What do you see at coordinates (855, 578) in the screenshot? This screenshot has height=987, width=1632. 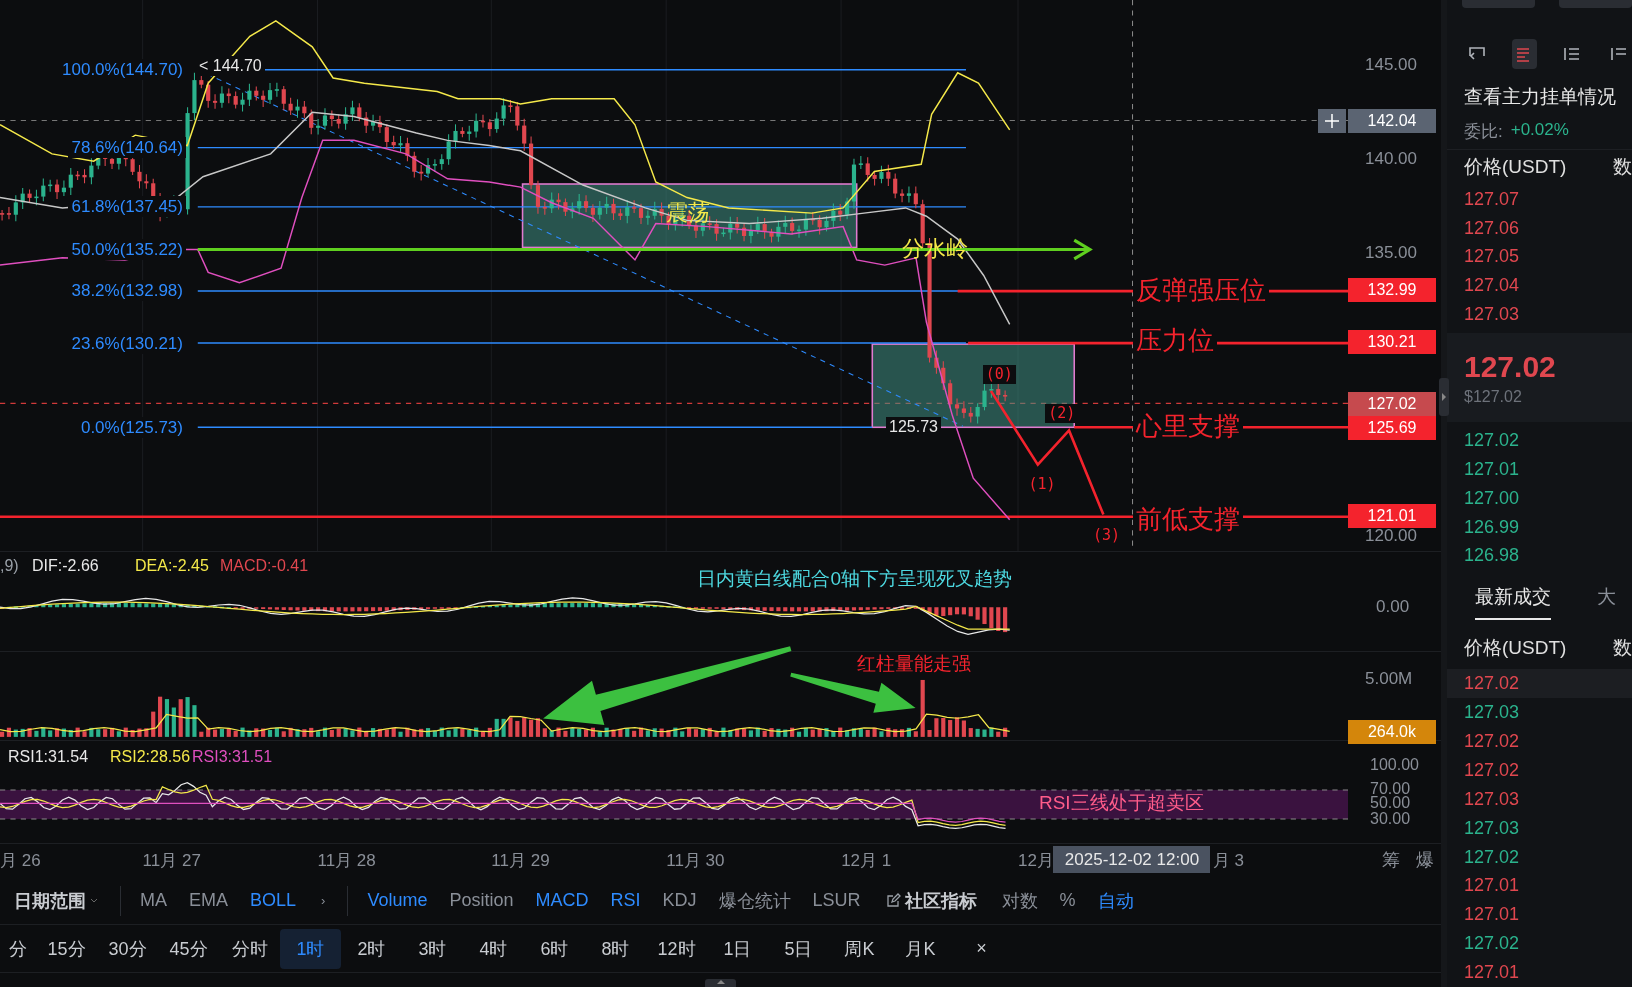 I see `chart-annotation: 日内黄白线配合0轴下方呈现死叉趋势` at bounding box center [855, 578].